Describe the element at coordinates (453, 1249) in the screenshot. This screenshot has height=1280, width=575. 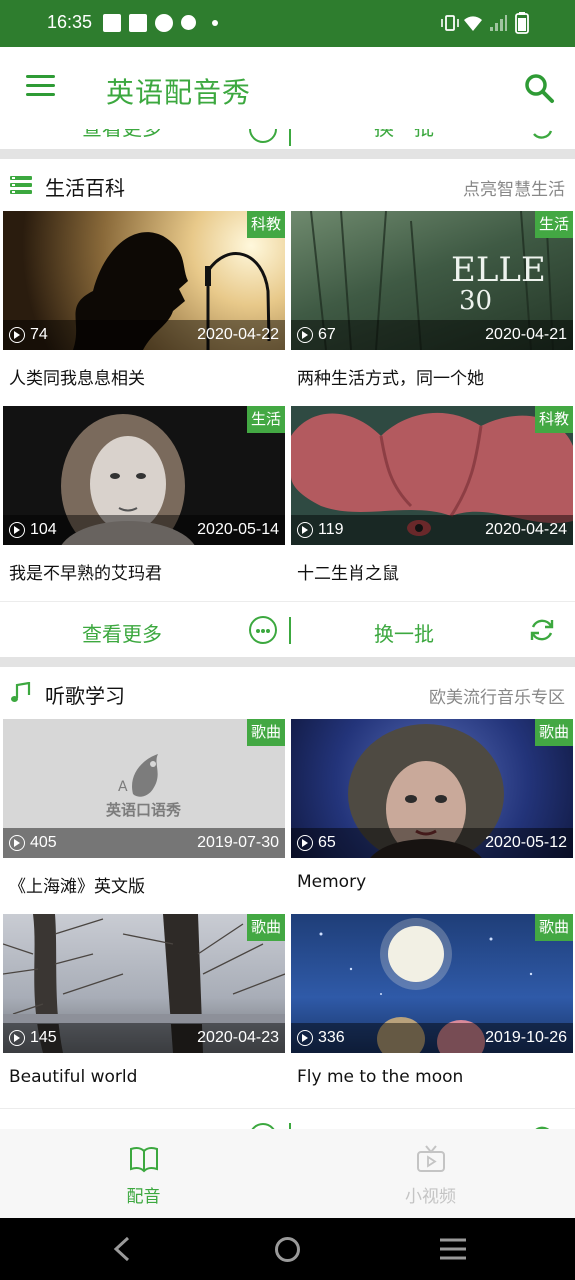
I see `recents-menu-icon` at that location.